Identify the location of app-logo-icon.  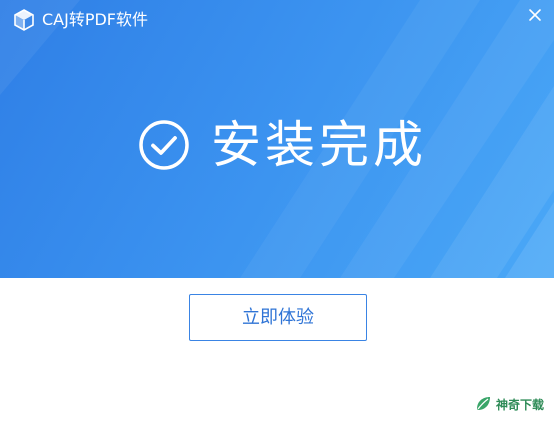
(24, 20).